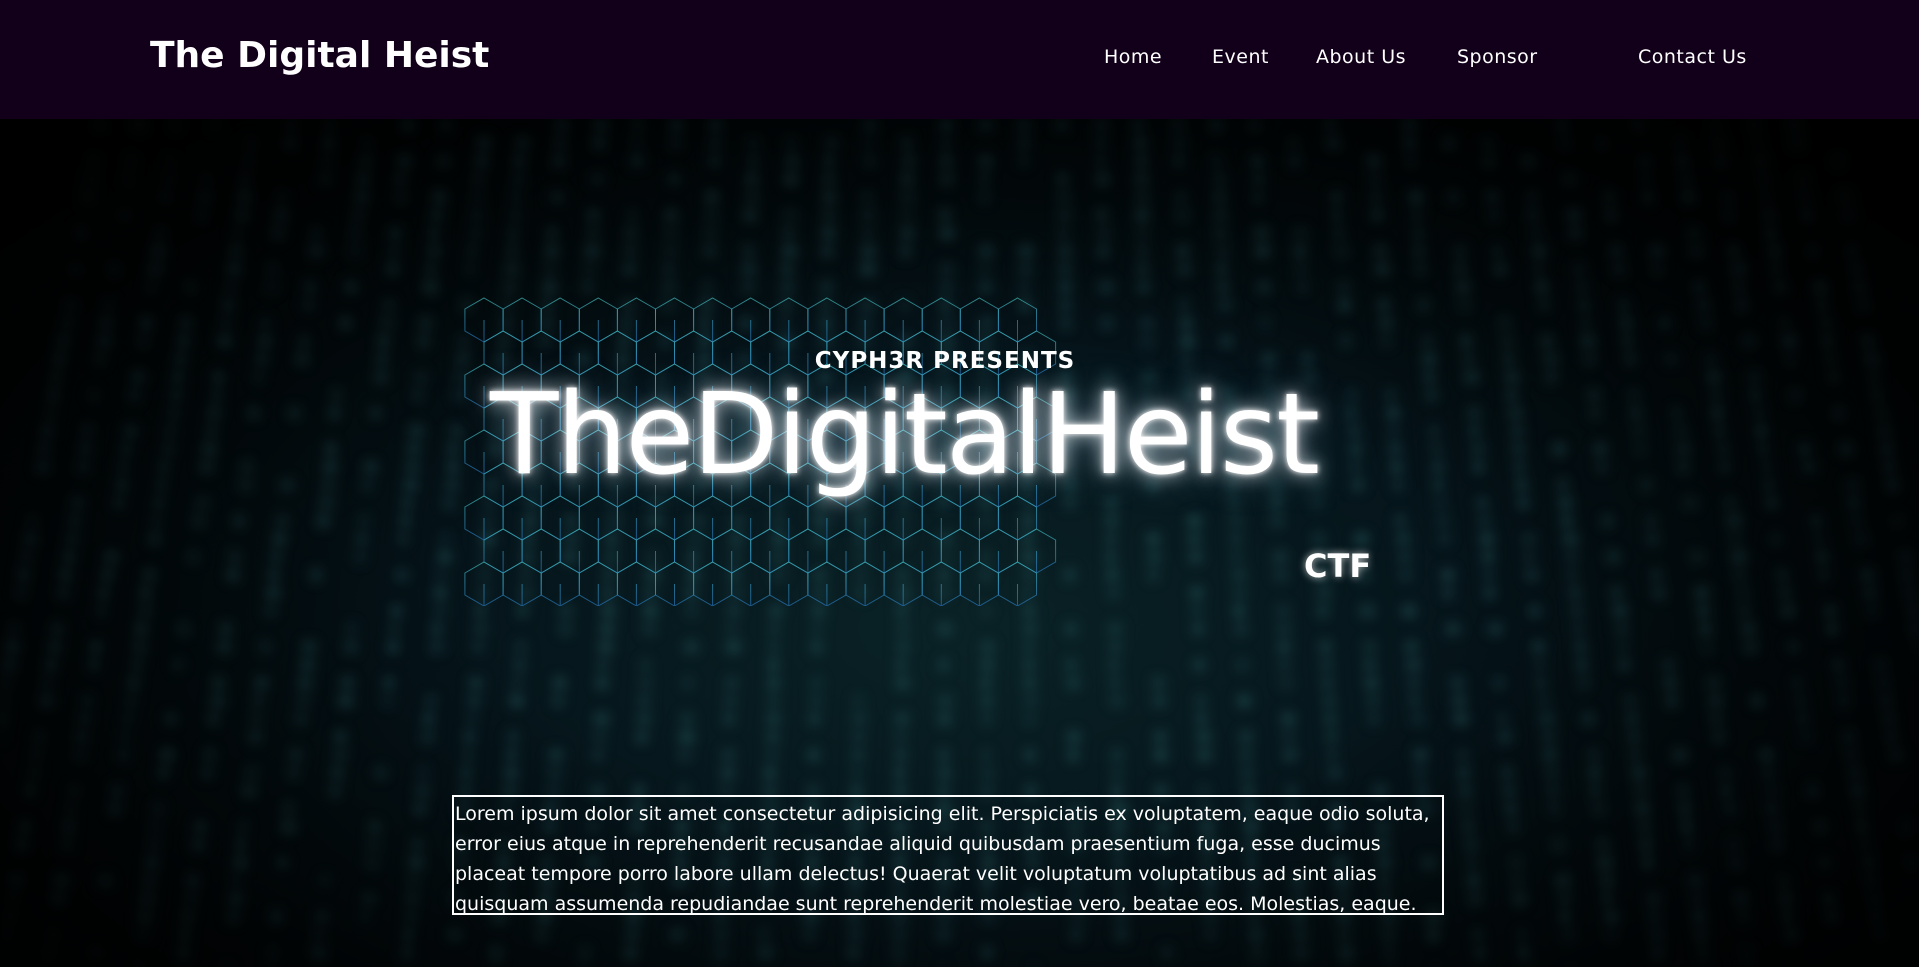  I want to click on nav-link-event: Event, so click(1240, 57).